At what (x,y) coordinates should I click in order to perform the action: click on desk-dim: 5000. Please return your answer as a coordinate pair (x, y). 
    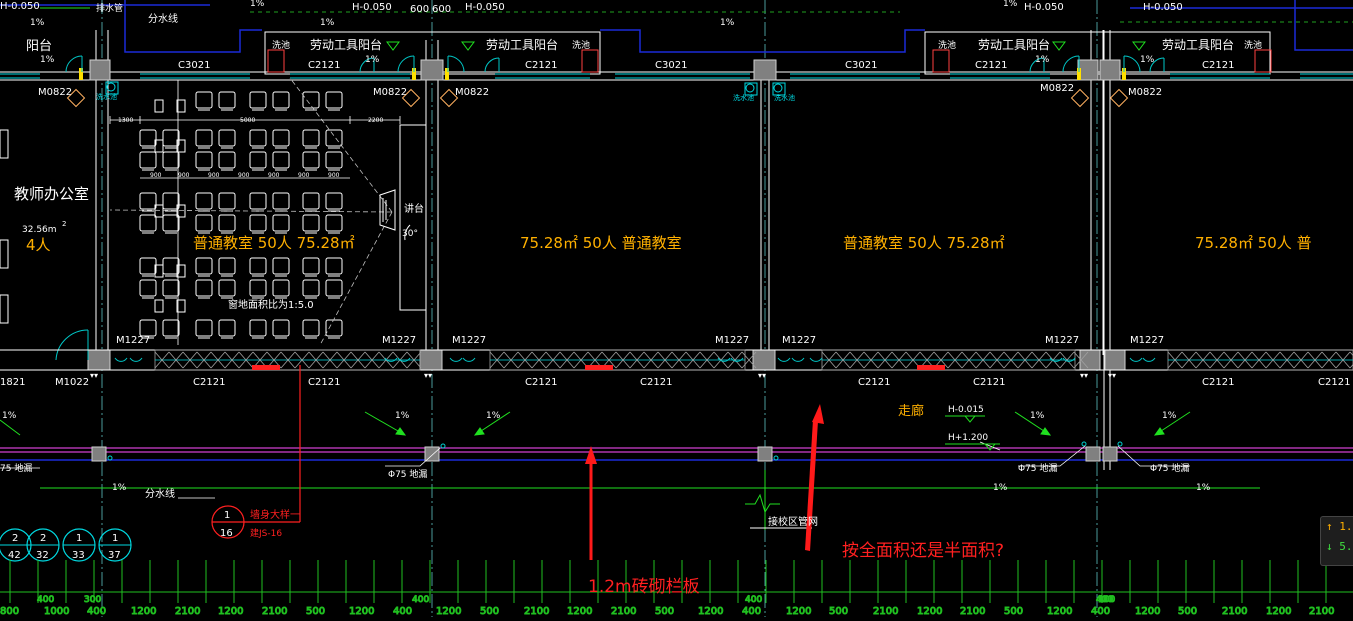
    Looking at the image, I should click on (247, 120).